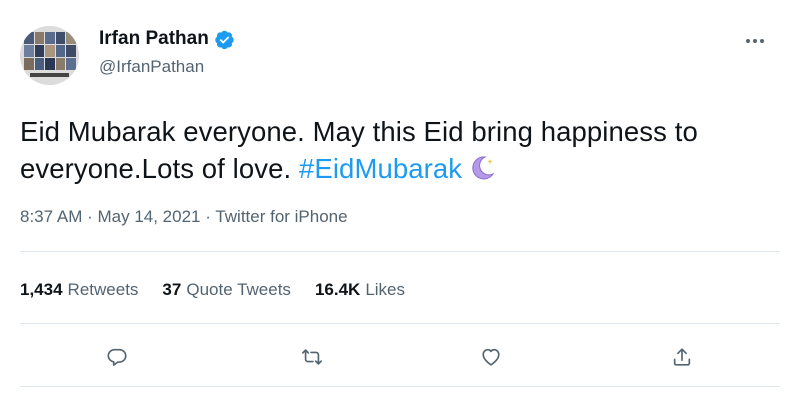 The height and width of the screenshot is (400, 800). What do you see at coordinates (400, 359) in the screenshot?
I see `action-bar` at bounding box center [400, 359].